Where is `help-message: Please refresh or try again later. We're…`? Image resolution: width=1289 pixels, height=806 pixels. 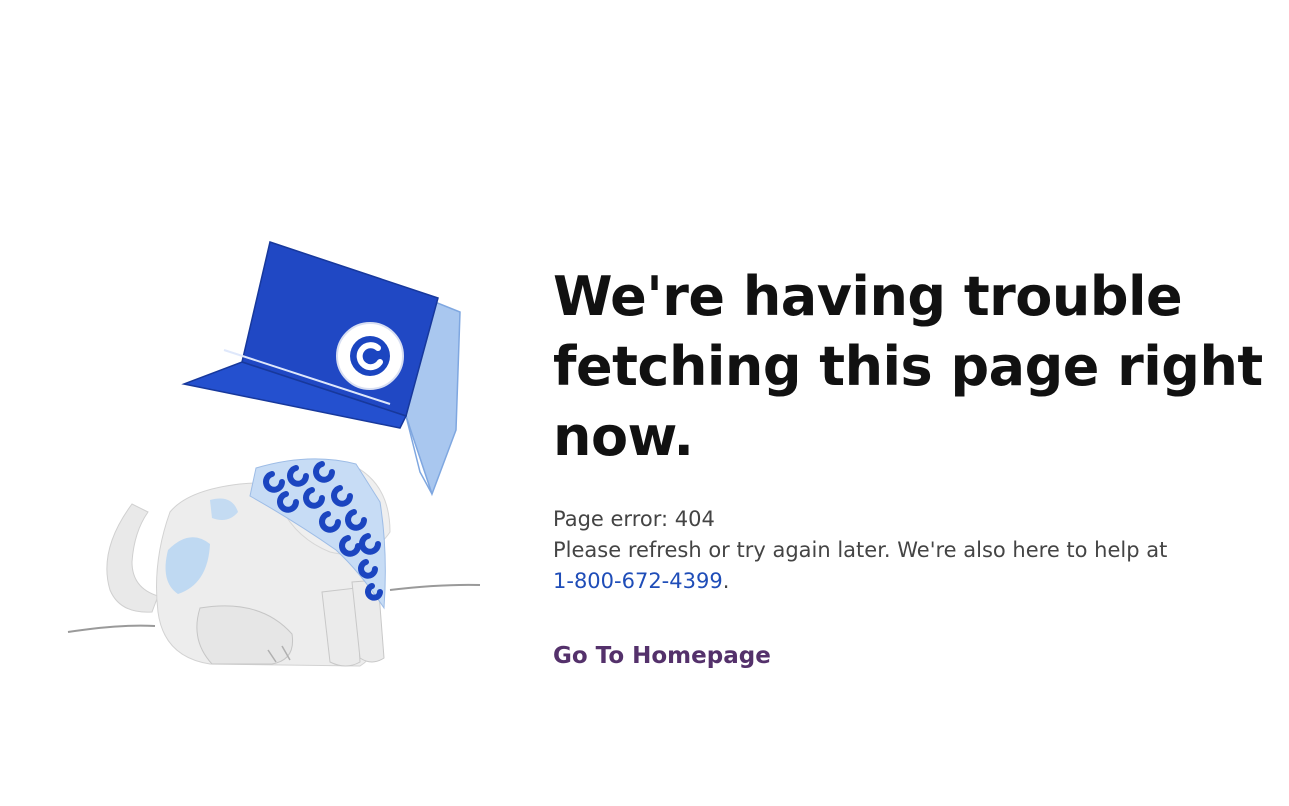 help-message: Please refresh or try again later. We're… is located at coordinates (913, 566).